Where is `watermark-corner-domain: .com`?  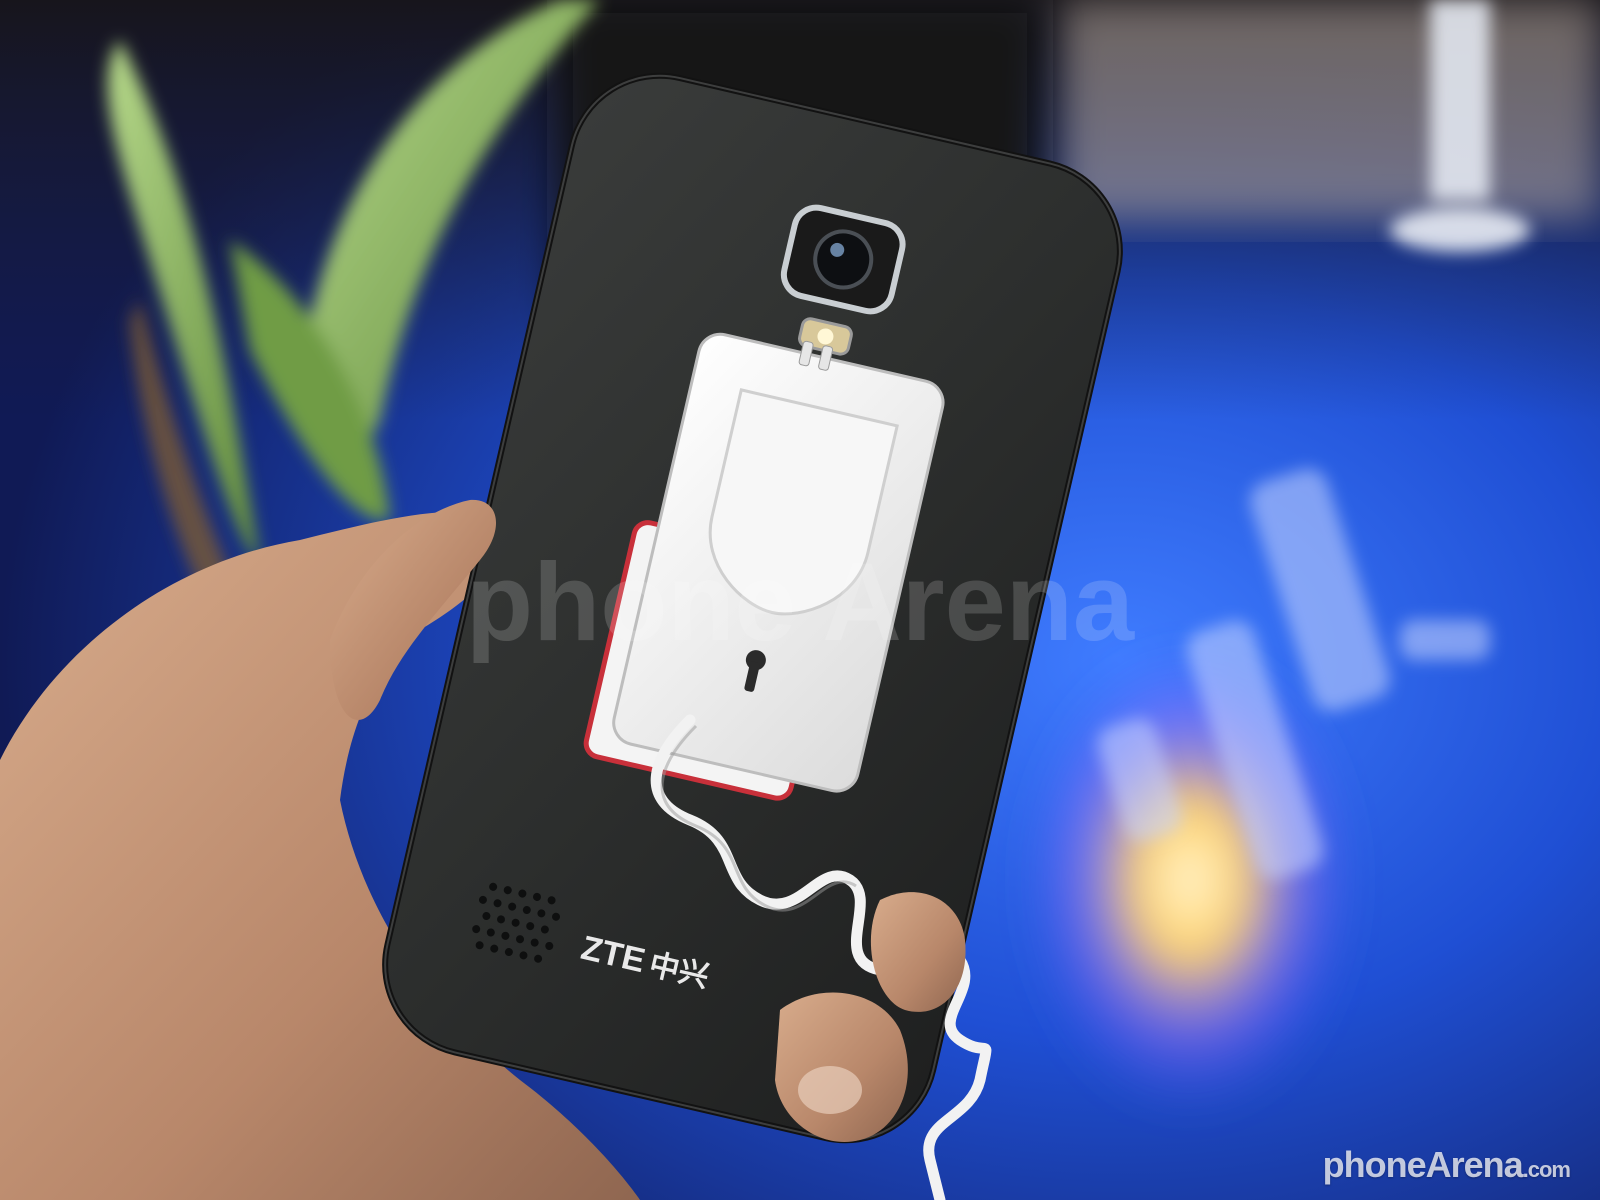
watermark-corner-domain: .com is located at coordinates (1546, 1169).